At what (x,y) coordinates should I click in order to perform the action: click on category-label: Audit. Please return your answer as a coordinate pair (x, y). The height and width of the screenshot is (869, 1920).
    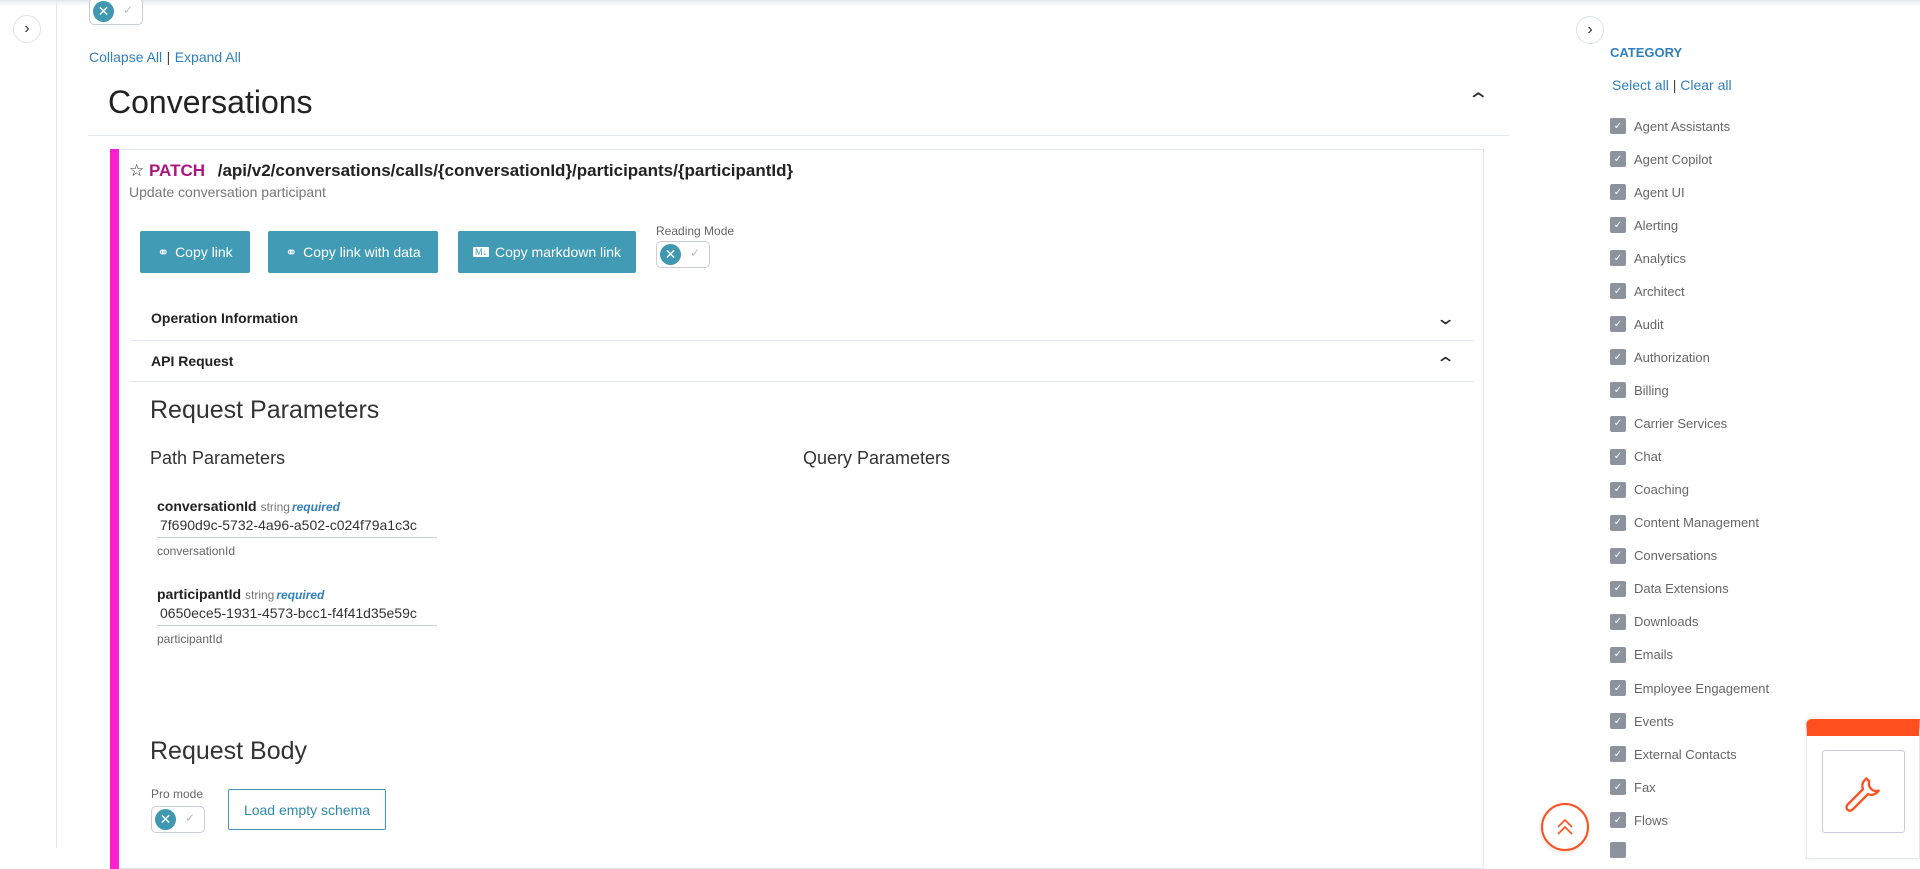
    Looking at the image, I should click on (1649, 324).